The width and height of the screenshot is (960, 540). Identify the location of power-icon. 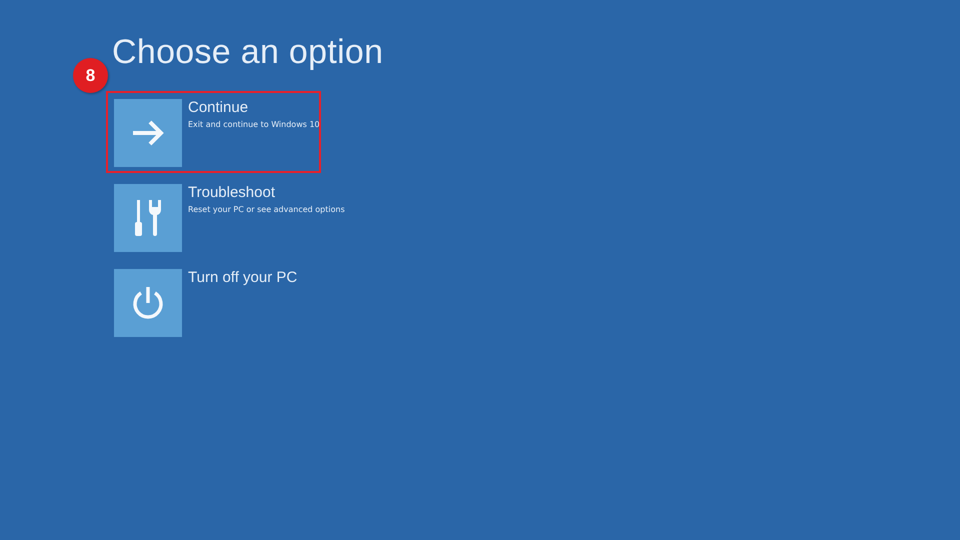
(148, 303).